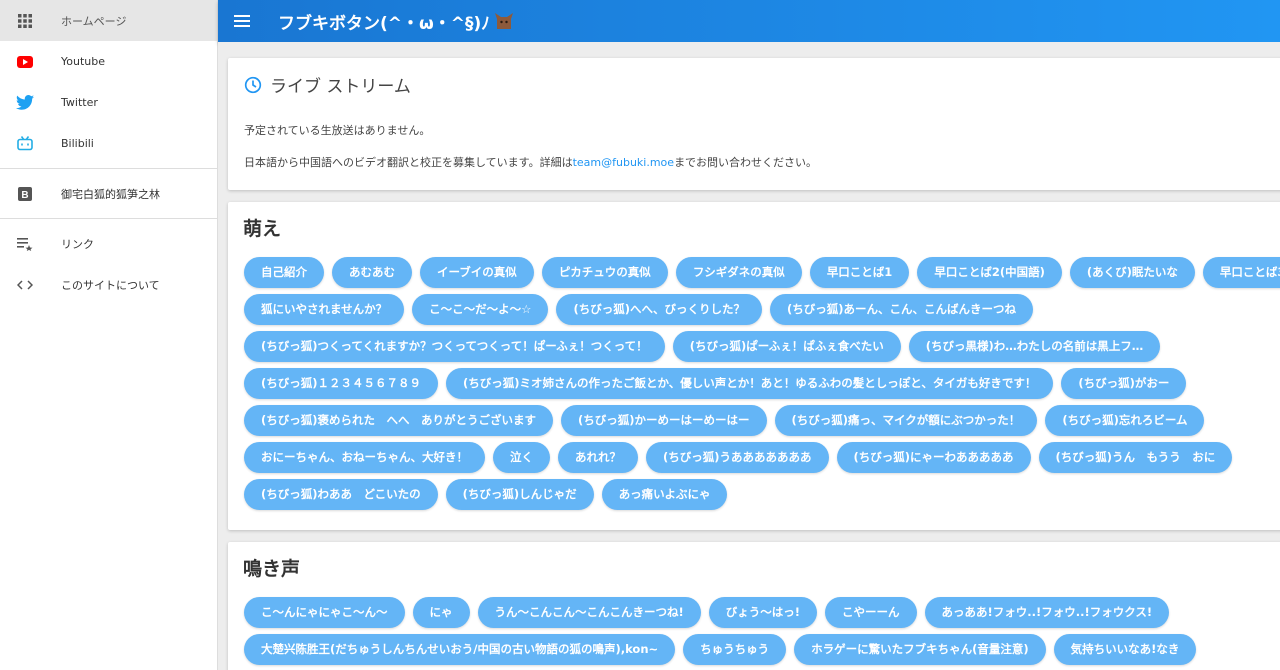 This screenshot has height=670, width=1280. What do you see at coordinates (262, 229) in the screenshot?
I see `section-title: 萌え` at bounding box center [262, 229].